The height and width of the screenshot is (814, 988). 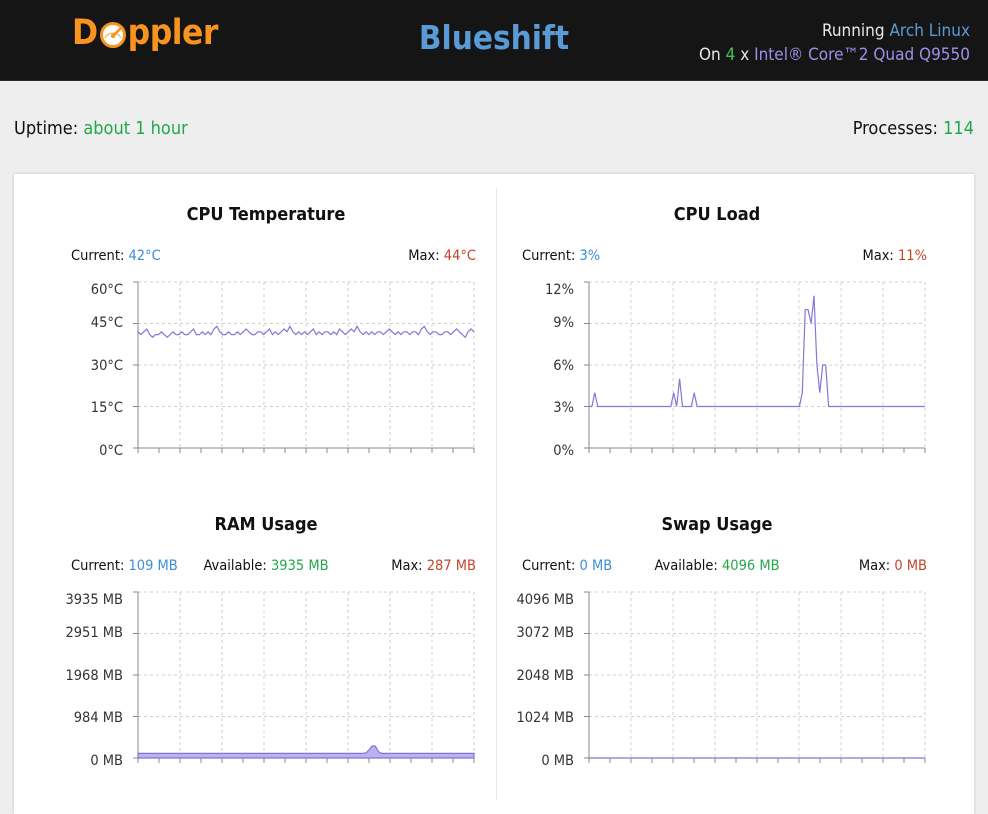 I want to click on max-value: 11%, so click(x=912, y=256).